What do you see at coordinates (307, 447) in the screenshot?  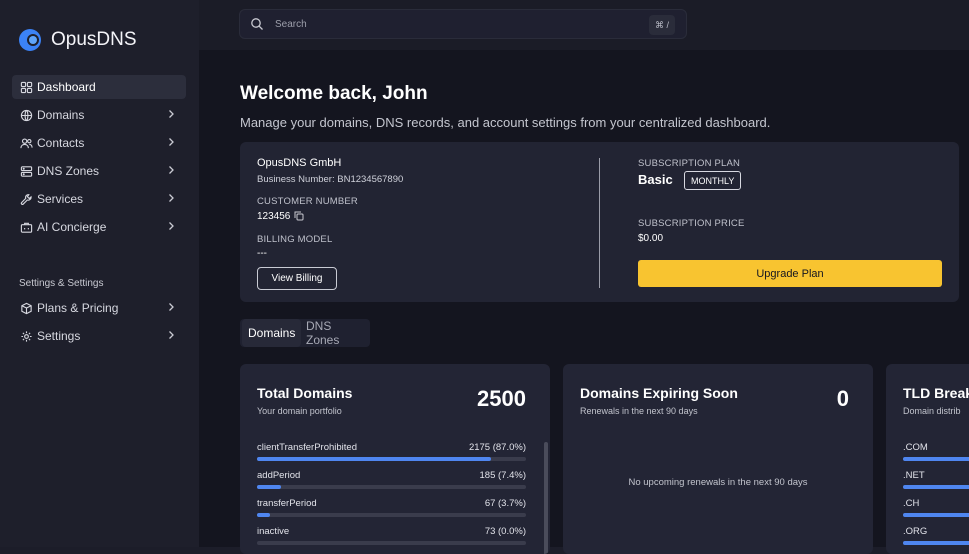 I see `status-label: clientTransferProhibited` at bounding box center [307, 447].